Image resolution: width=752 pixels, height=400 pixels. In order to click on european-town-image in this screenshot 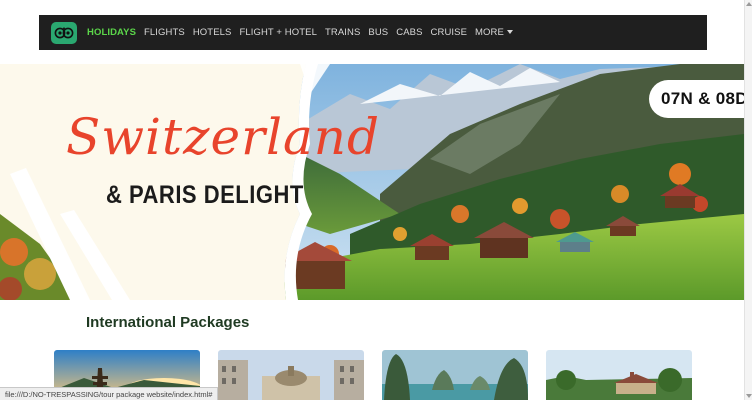, I will do `click(619, 375)`.